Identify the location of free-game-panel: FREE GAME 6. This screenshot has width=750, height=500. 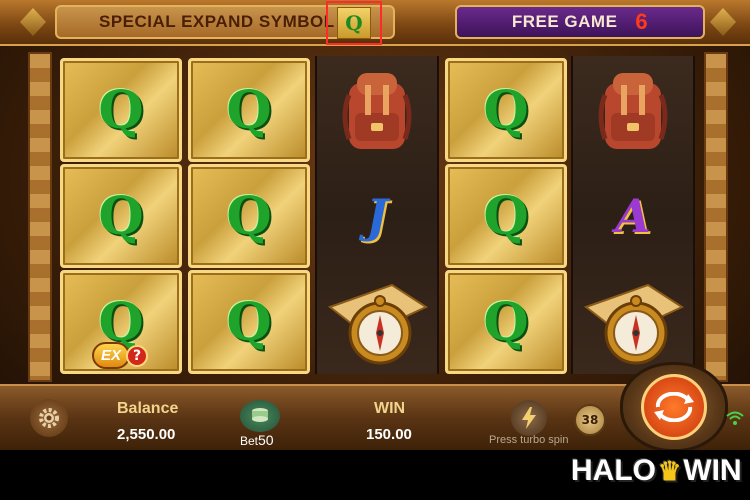
(580, 22).